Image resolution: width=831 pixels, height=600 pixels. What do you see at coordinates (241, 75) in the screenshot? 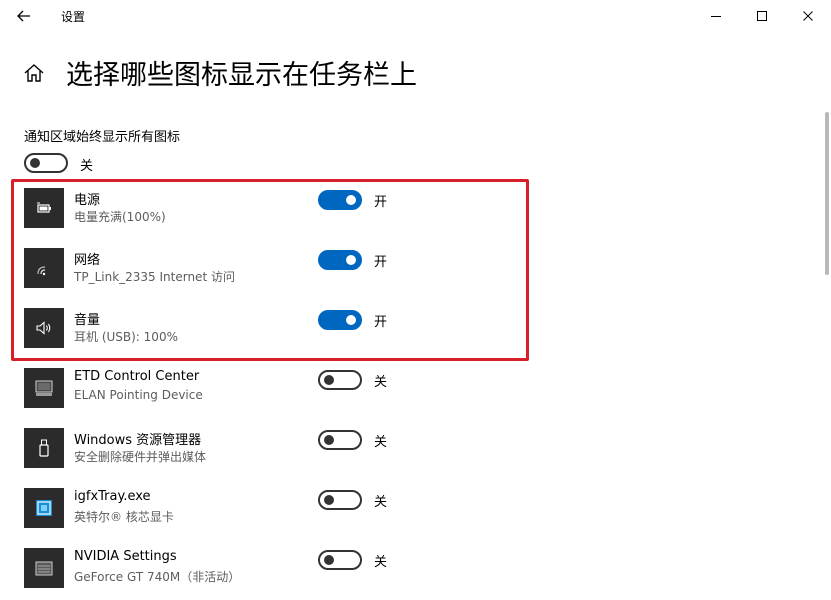
I see `page-title: 选择哪些图标显示在任务栏上` at bounding box center [241, 75].